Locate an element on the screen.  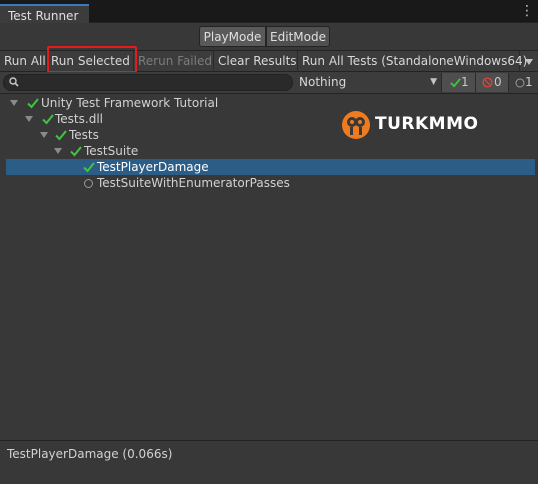
skipped-filter-toggle: 1 is located at coordinates (523, 82).